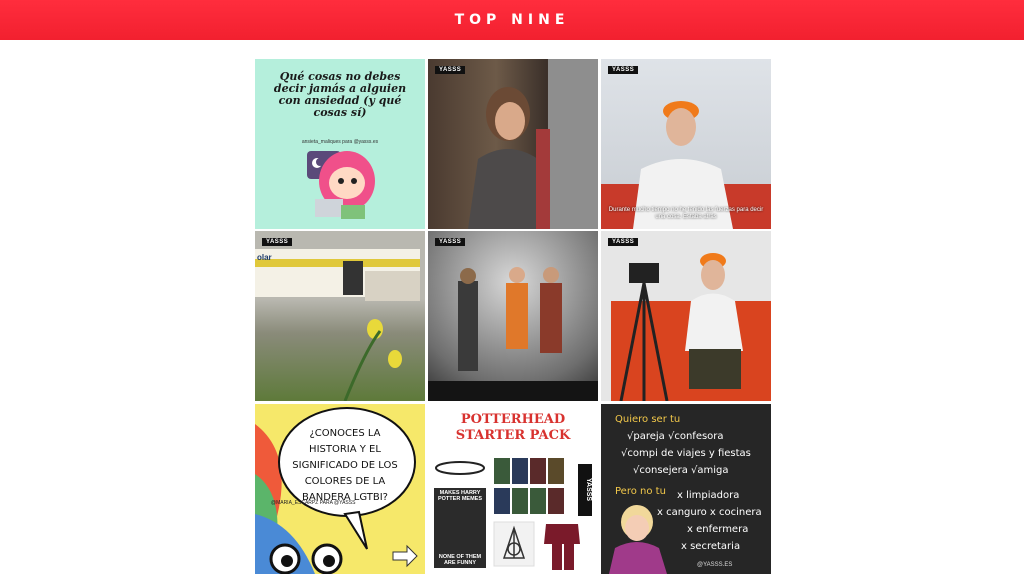 The width and height of the screenshot is (1024, 576). I want to click on grid-tile-4: YASSS olar, so click(340, 316).